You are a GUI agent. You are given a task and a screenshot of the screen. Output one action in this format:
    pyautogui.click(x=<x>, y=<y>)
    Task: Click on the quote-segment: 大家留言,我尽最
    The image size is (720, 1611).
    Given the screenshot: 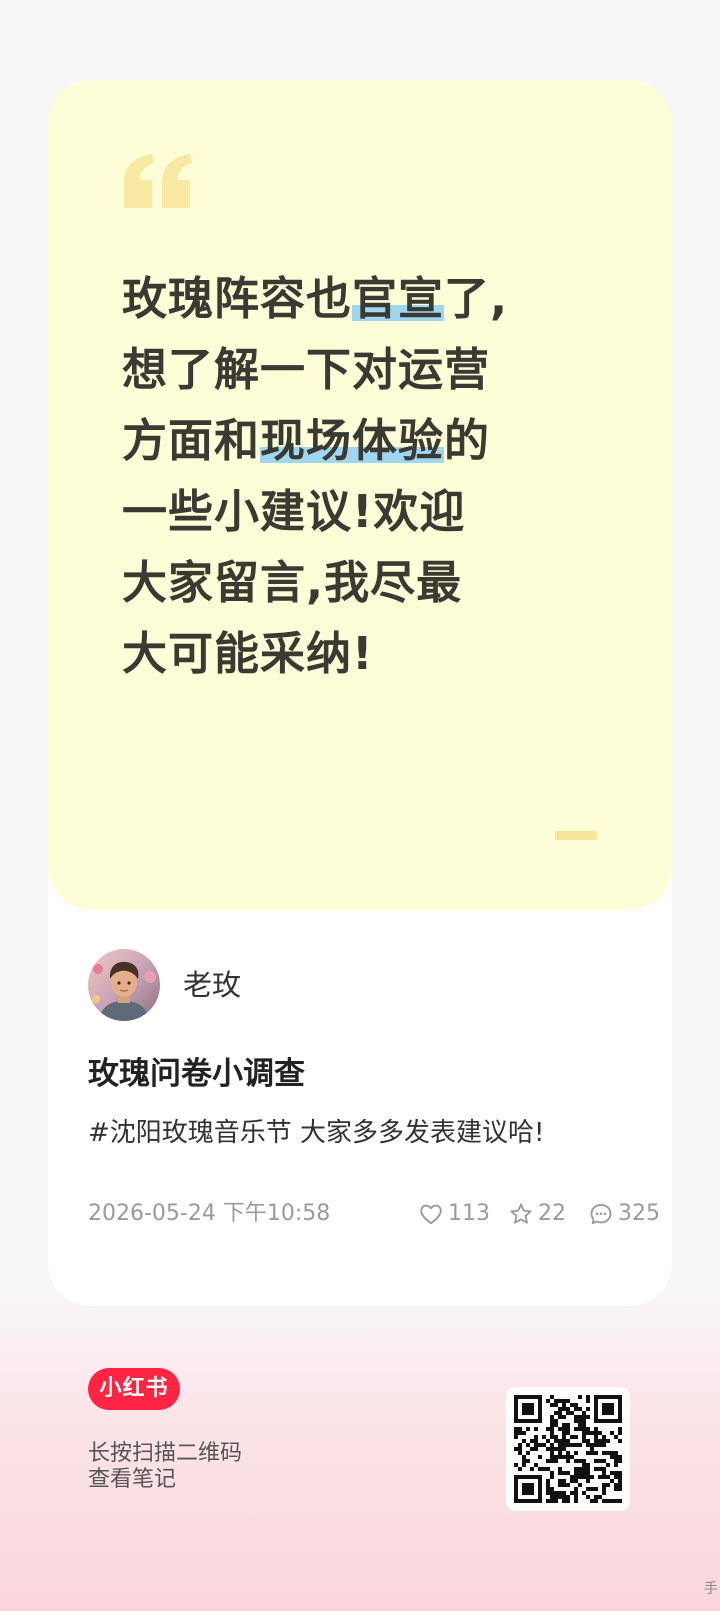 What is the action you would take?
    pyautogui.click(x=292, y=582)
    